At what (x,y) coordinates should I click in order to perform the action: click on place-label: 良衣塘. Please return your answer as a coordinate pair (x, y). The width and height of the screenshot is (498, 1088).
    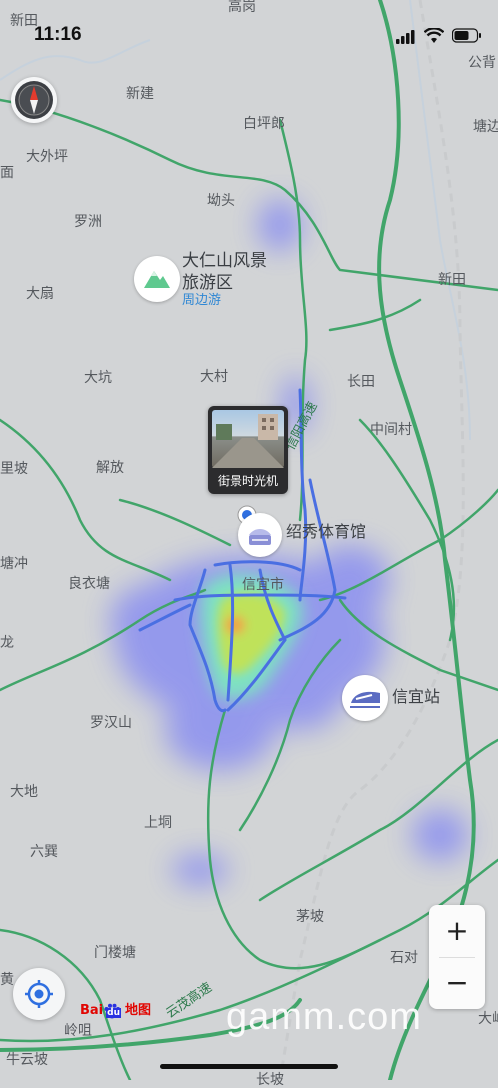
    Looking at the image, I should click on (89, 584).